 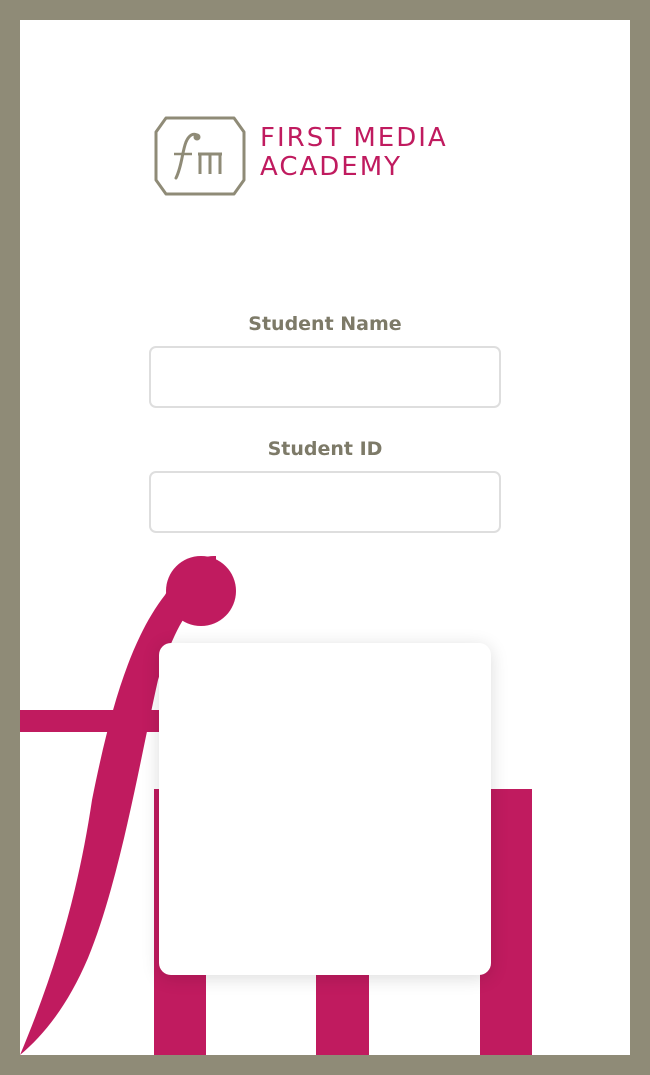 I want to click on brand-name-line-2: Academy, so click(x=331, y=167).